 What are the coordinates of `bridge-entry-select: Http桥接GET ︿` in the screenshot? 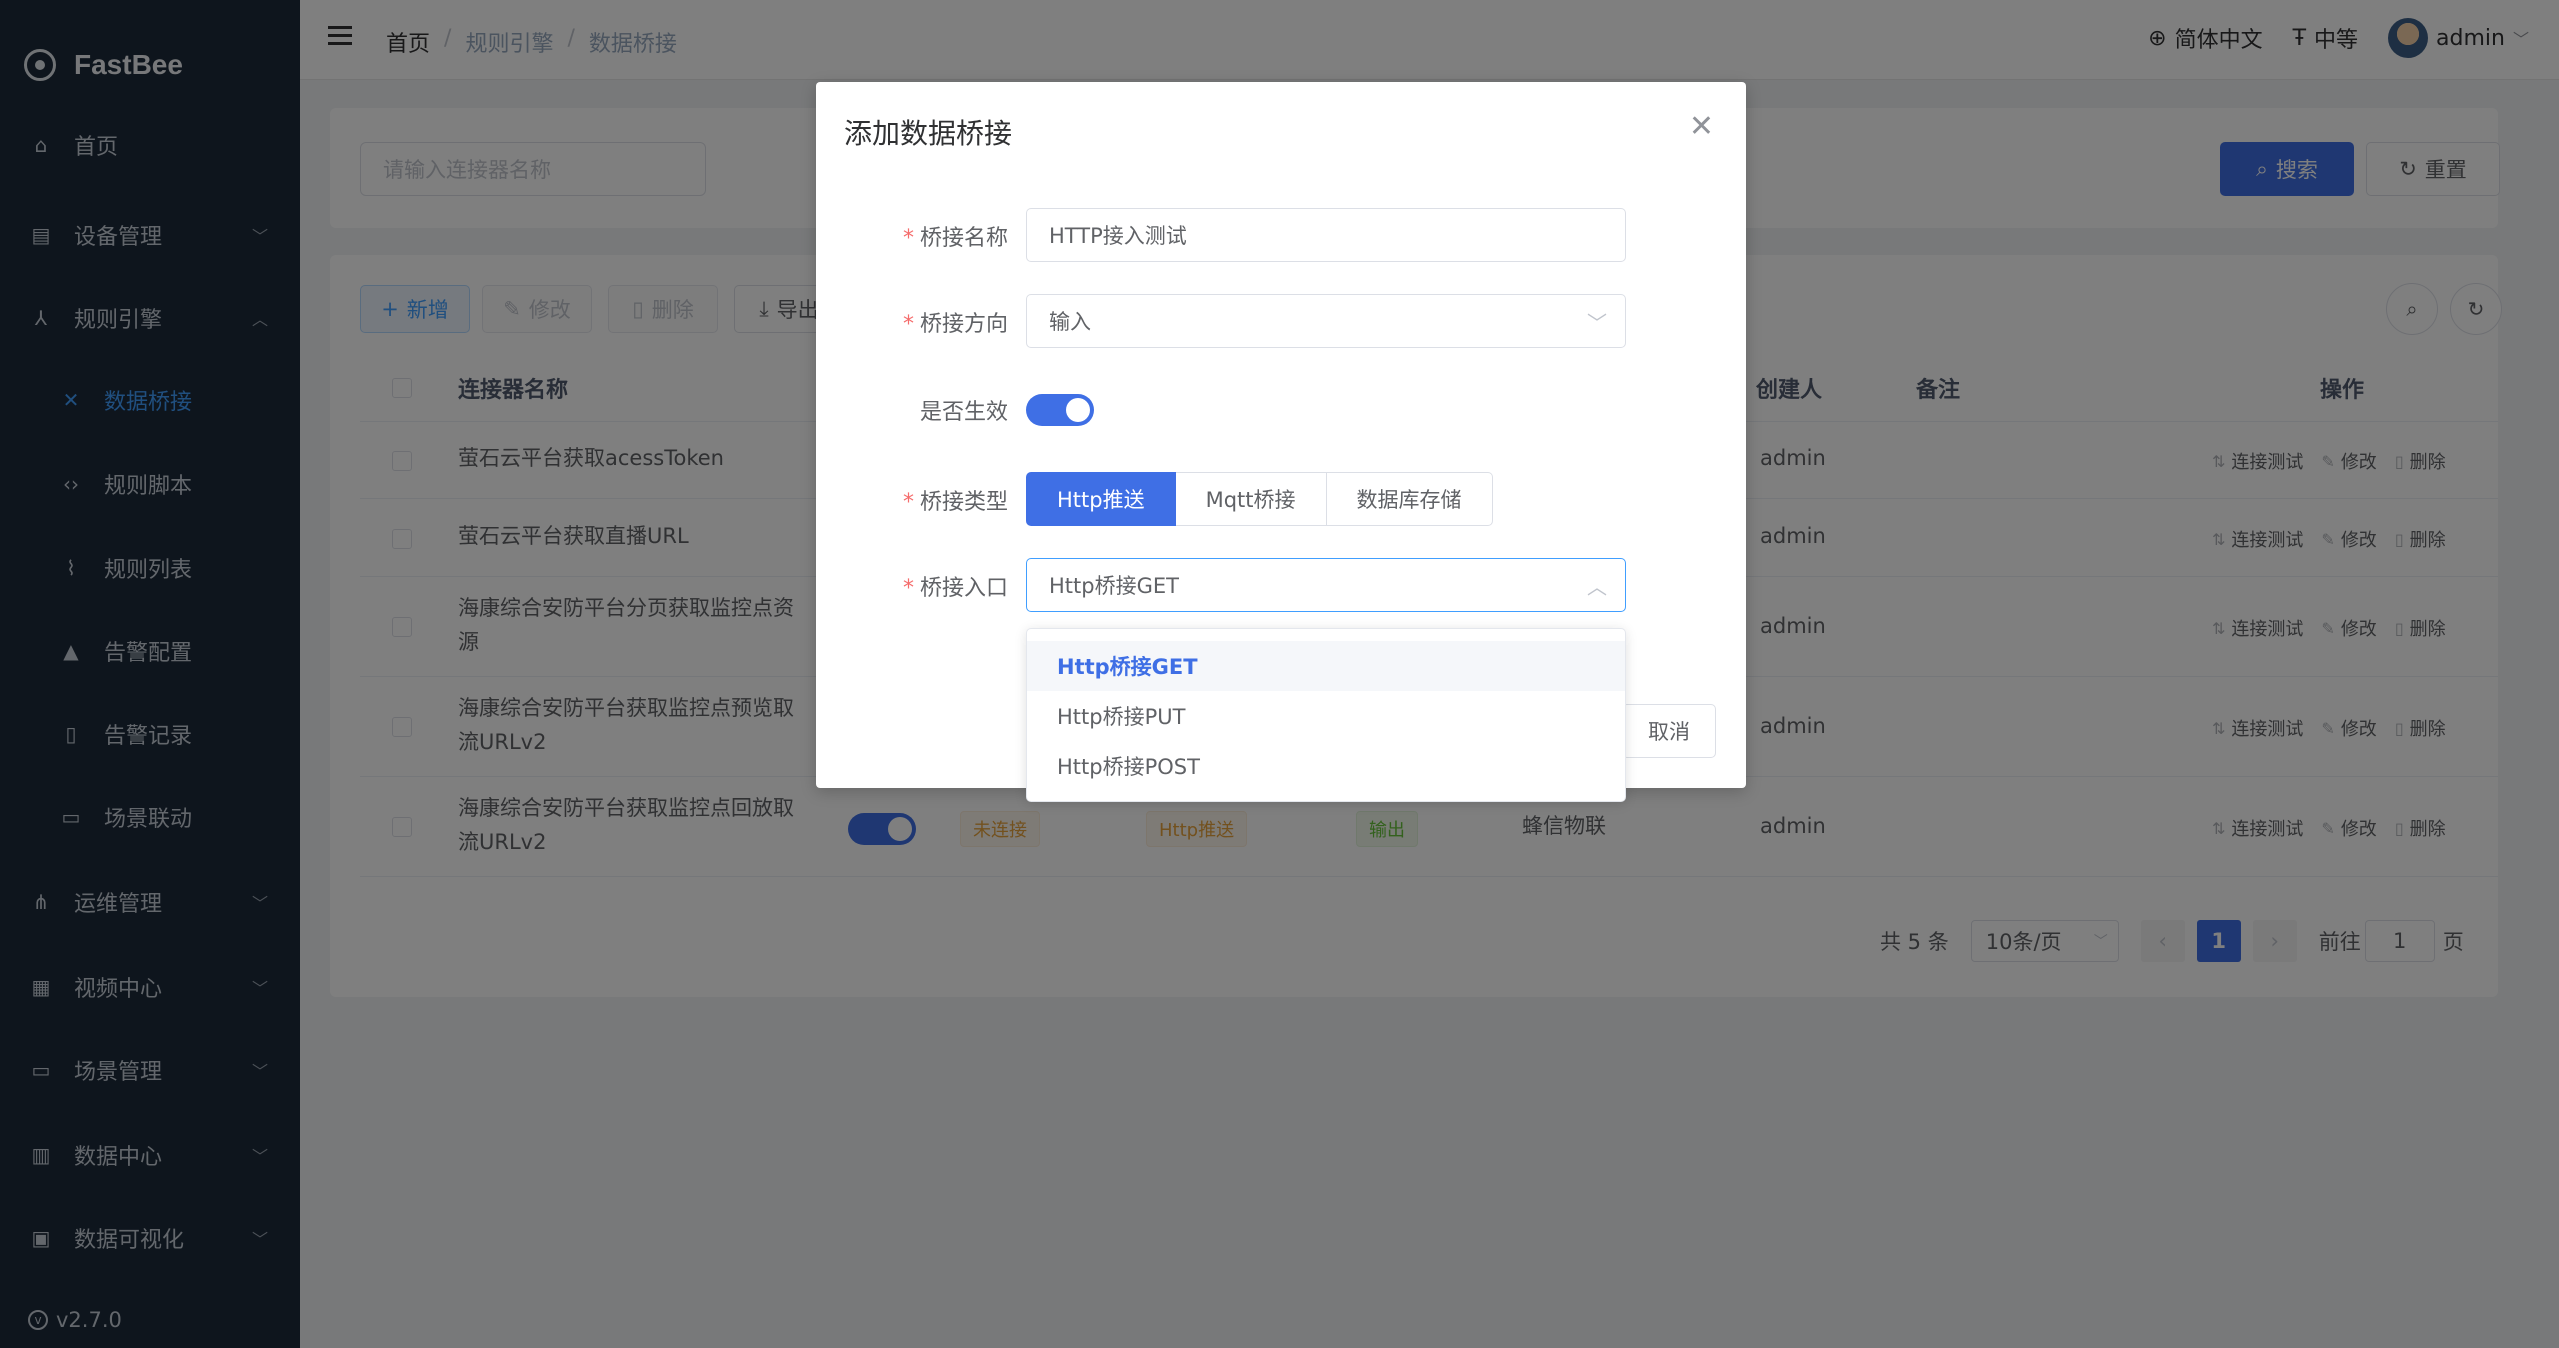 It's located at (1326, 585).